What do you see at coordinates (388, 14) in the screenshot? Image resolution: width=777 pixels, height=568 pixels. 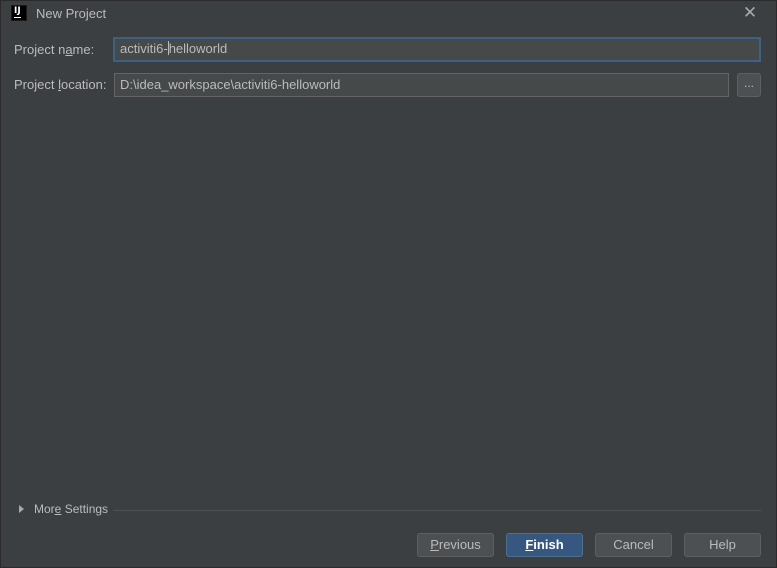 I see `title-bar: IJ New Project ✕` at bounding box center [388, 14].